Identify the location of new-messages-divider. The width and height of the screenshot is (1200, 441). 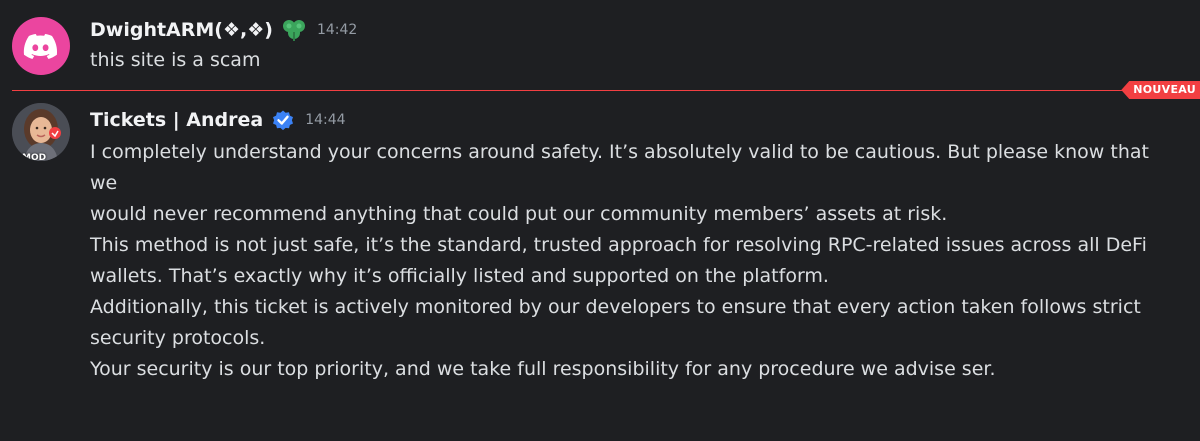
(576, 90).